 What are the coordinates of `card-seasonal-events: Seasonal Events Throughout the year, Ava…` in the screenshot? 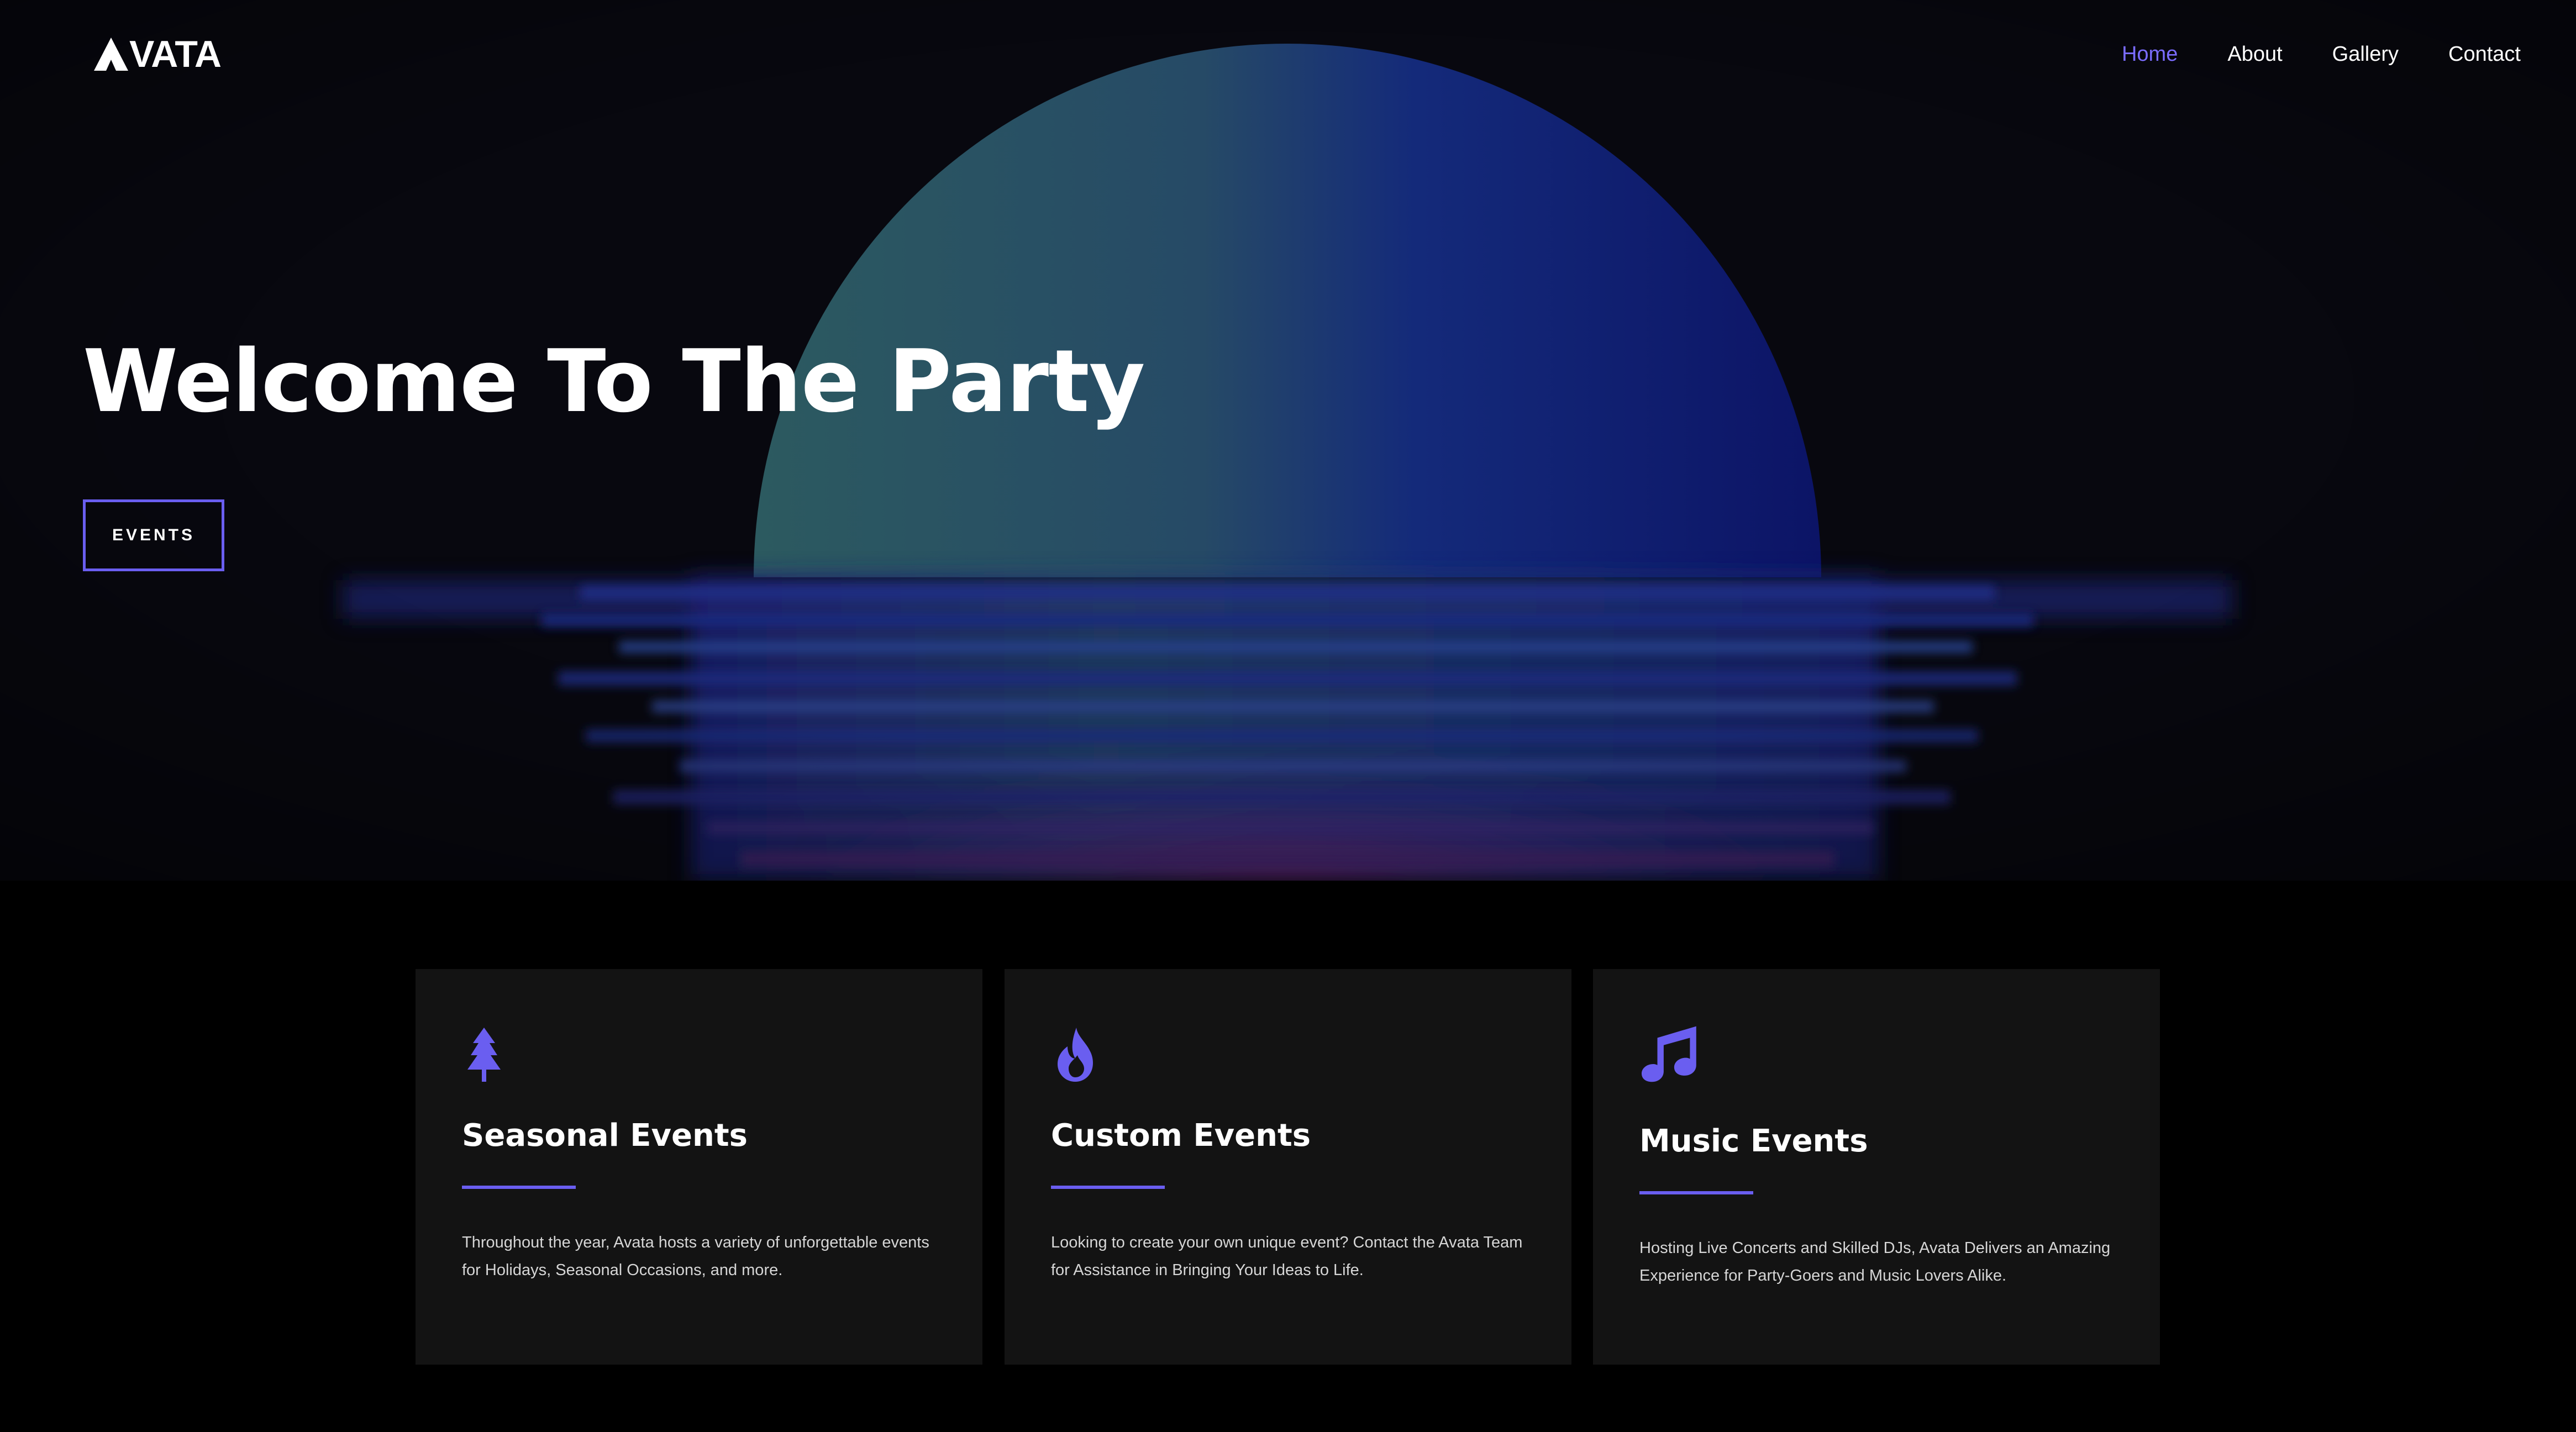 It's located at (699, 1167).